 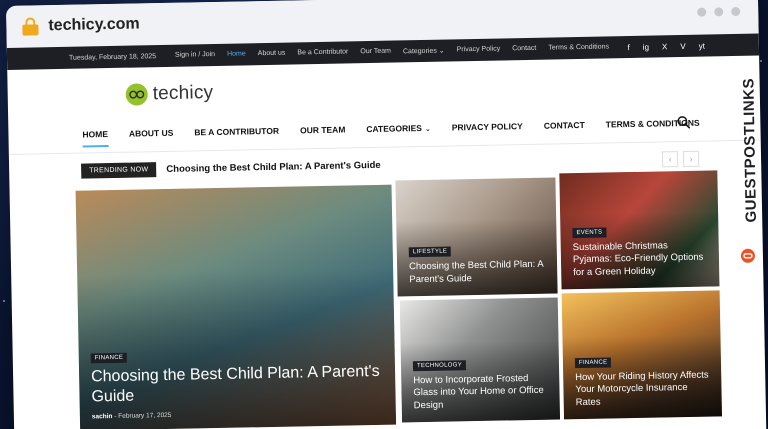 I want to click on top-link-signin: Sign in / Join, so click(x=195, y=55).